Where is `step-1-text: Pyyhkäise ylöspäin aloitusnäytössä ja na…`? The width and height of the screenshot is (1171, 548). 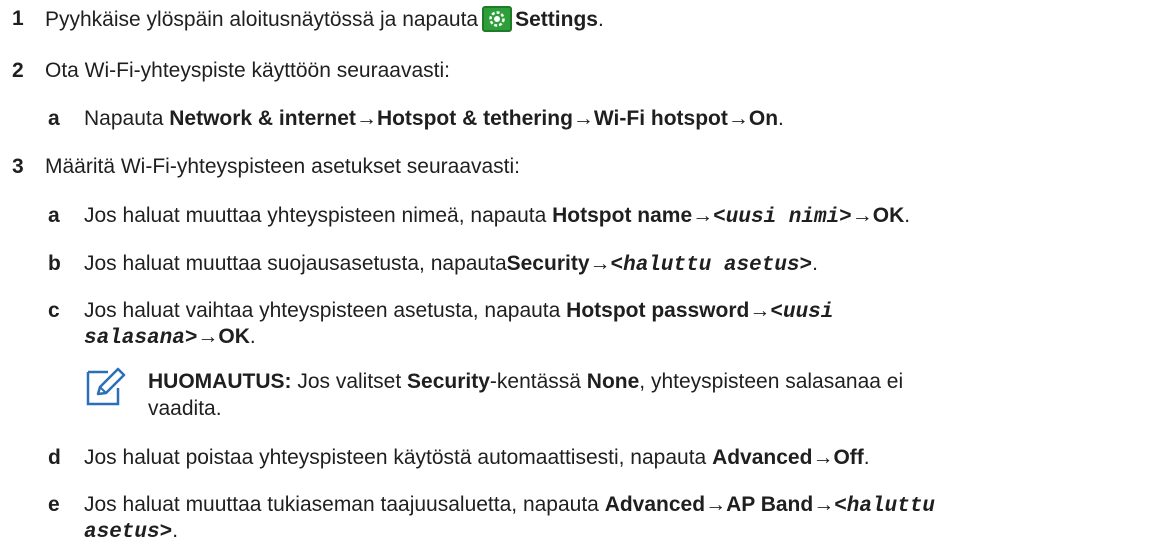
step-1-text: Pyyhkäise ylöspäin aloitusnäytössä ja na… is located at coordinates (262, 19).